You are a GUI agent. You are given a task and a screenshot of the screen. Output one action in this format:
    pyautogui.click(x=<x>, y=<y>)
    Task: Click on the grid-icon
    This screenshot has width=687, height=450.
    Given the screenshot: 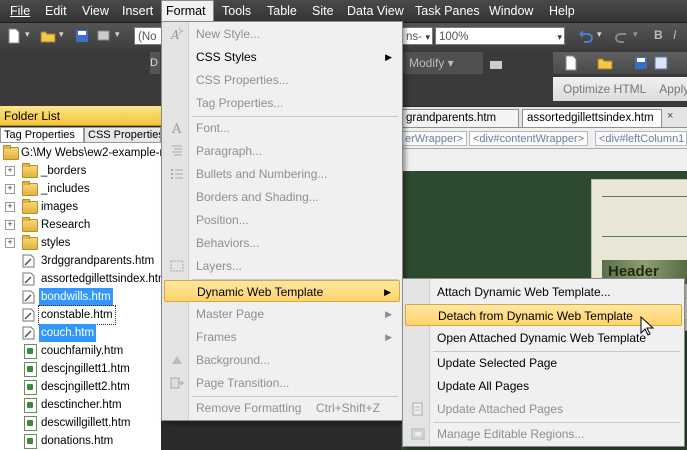 What is the action you would take?
    pyautogui.click(x=661, y=63)
    